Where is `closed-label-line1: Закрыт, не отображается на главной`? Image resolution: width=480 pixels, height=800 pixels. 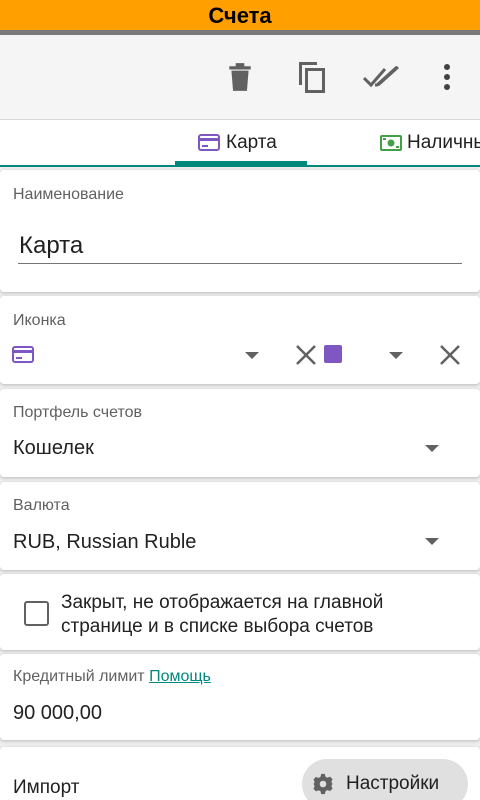 closed-label-line1: Закрыт, не отображается на главной is located at coordinates (222, 602).